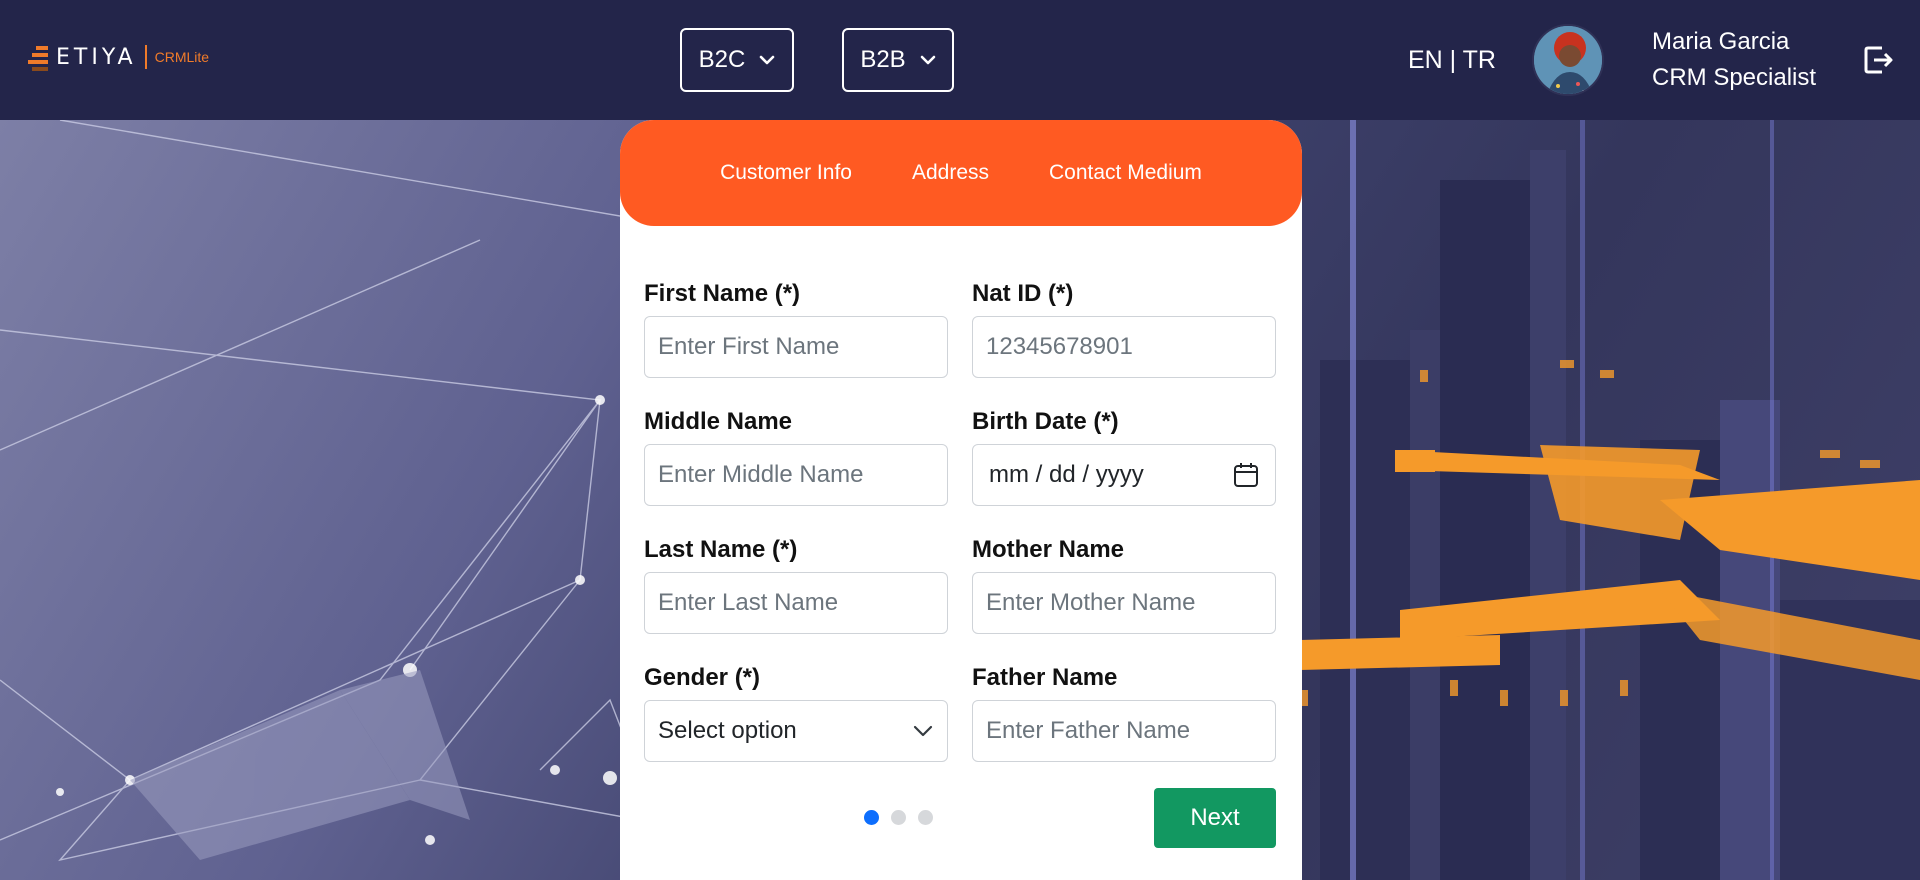 This screenshot has height=880, width=1920. Describe the element at coordinates (718, 421) in the screenshot. I see `middle-name-label: Middle Name` at that location.